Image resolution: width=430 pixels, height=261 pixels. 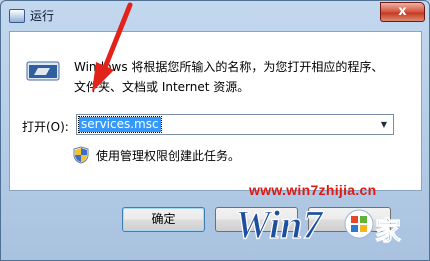 What do you see at coordinates (163, 219) in the screenshot?
I see `ok-button: 确定` at bounding box center [163, 219].